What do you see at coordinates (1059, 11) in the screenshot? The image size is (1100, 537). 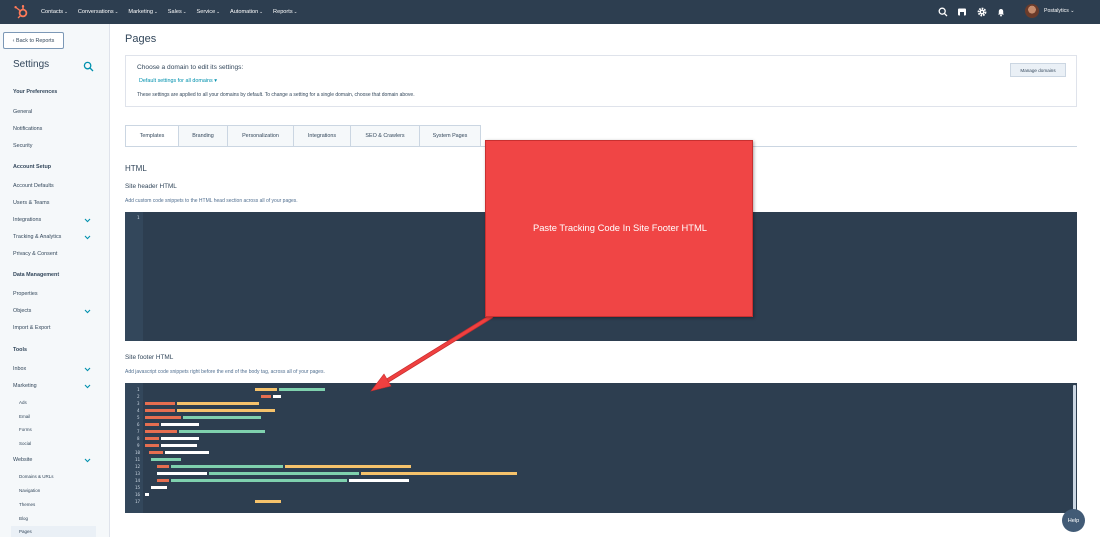 I see `account-menu: Postalytics ⌄` at bounding box center [1059, 11].